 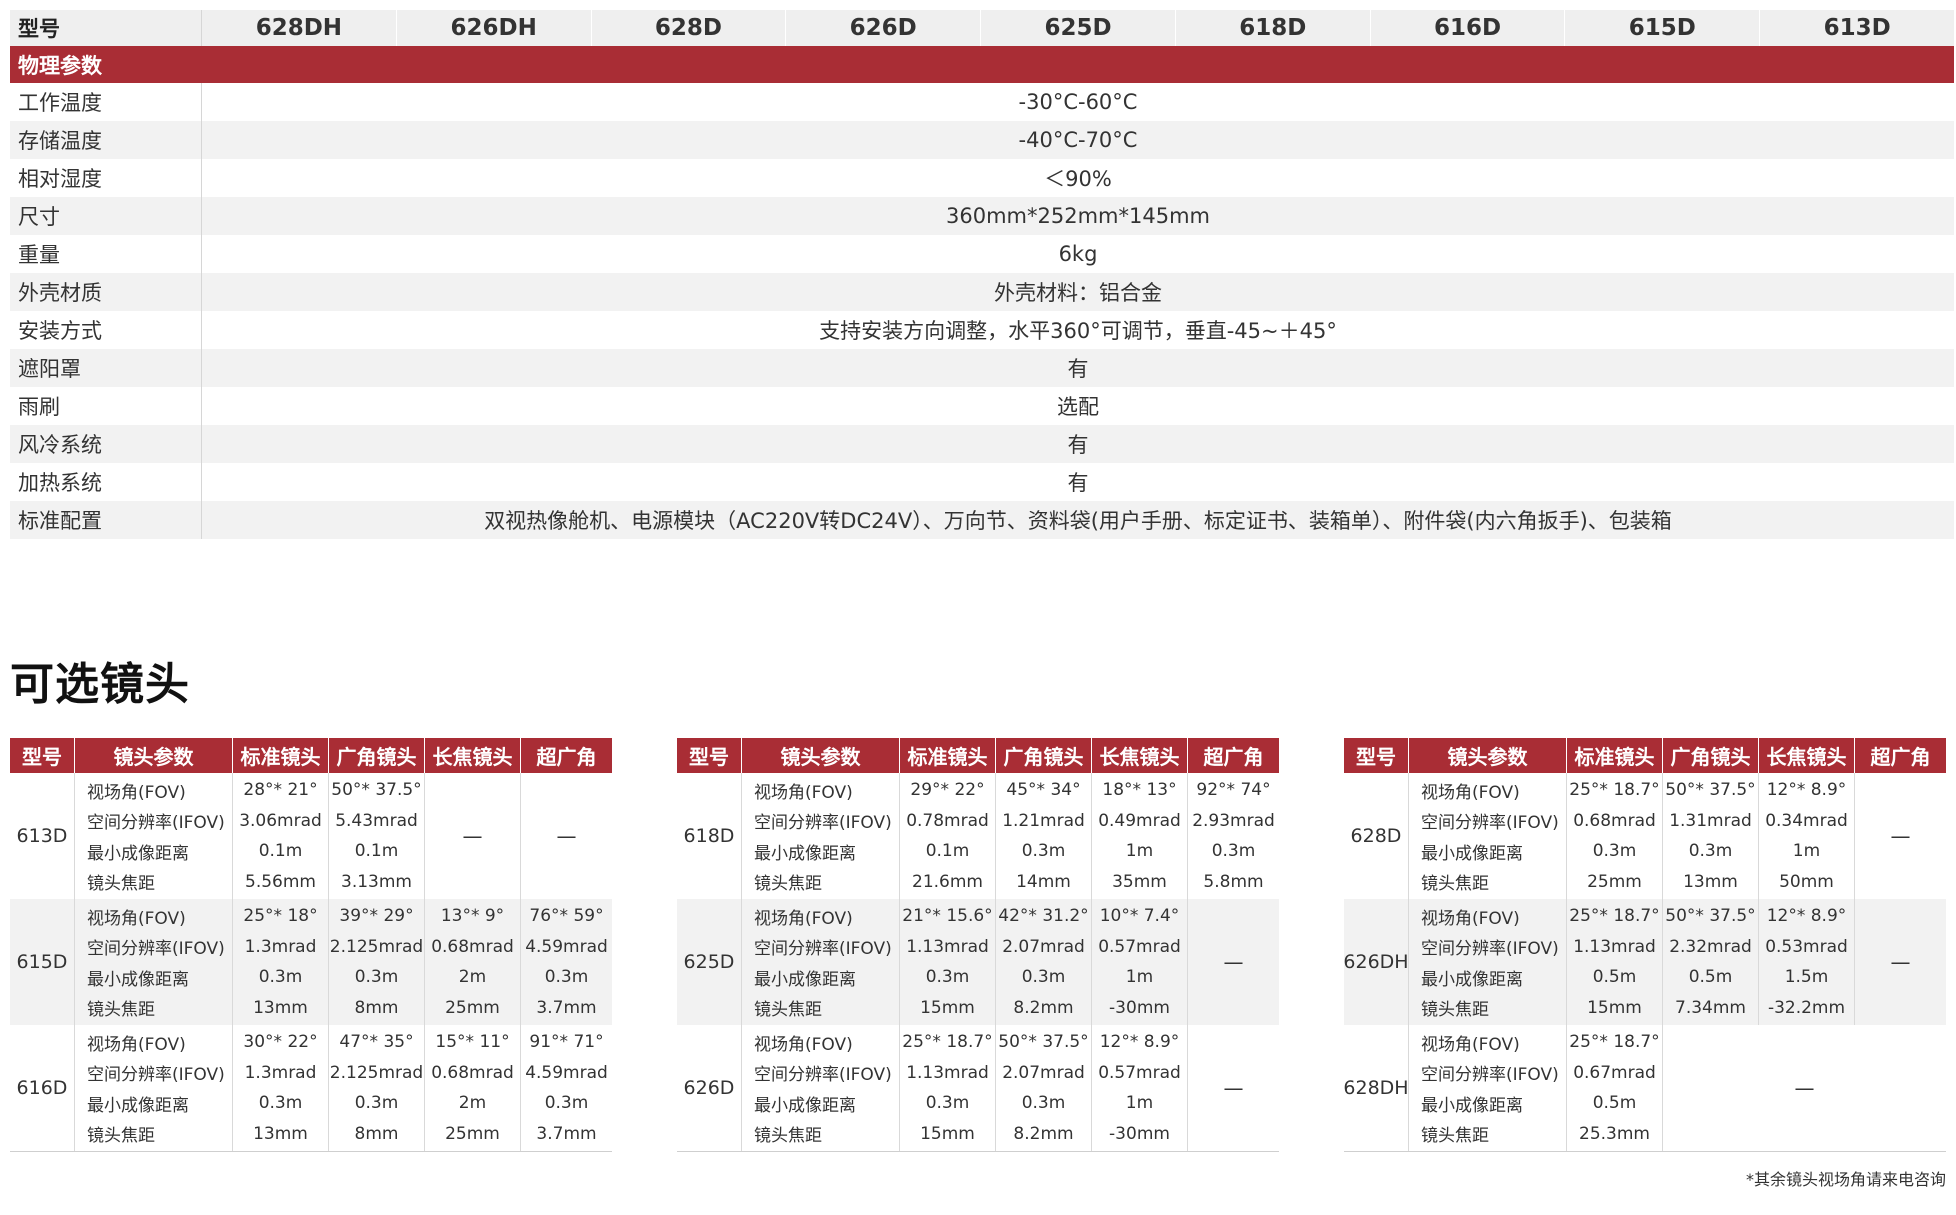 I want to click on spec-row-label: 工作温度, so click(x=106, y=102).